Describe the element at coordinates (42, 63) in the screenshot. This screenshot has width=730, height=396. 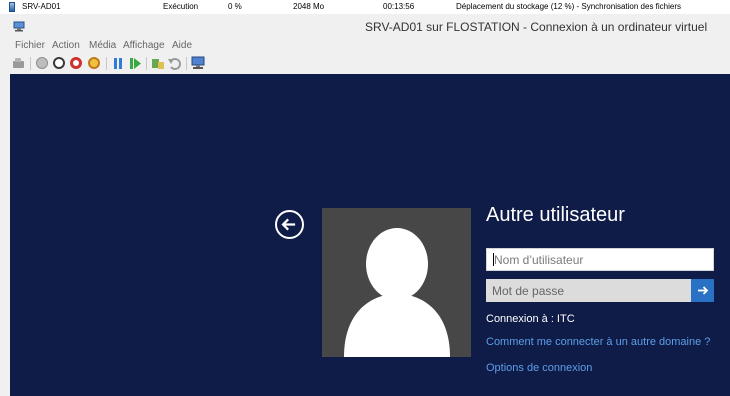
I see `start-icon` at that location.